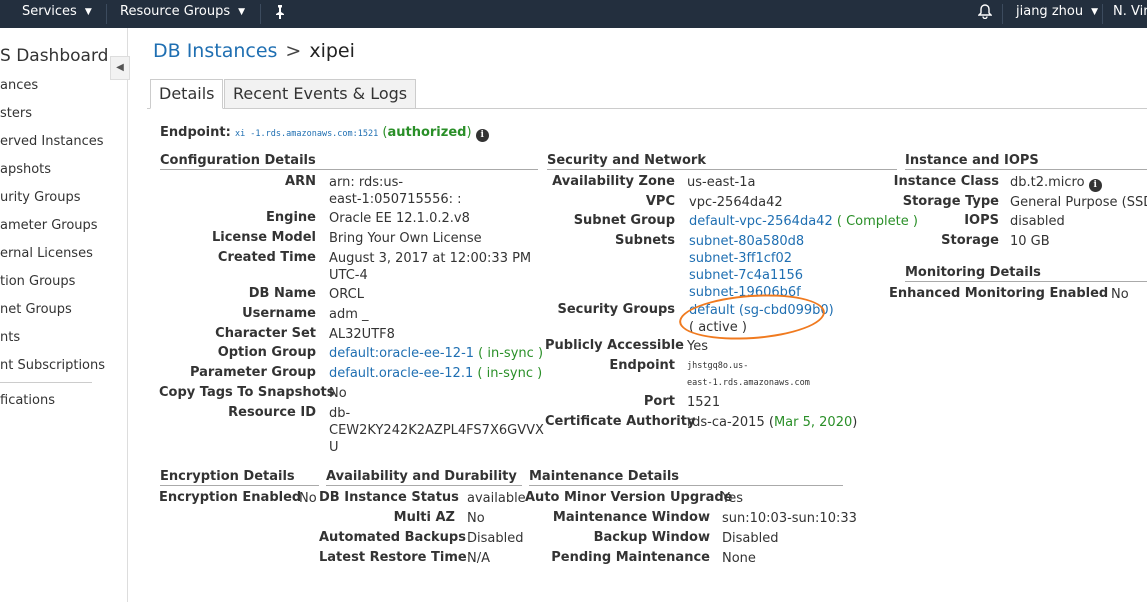  Describe the element at coordinates (175, 11) in the screenshot. I see `resource-groups-label: Resource Groups` at that location.